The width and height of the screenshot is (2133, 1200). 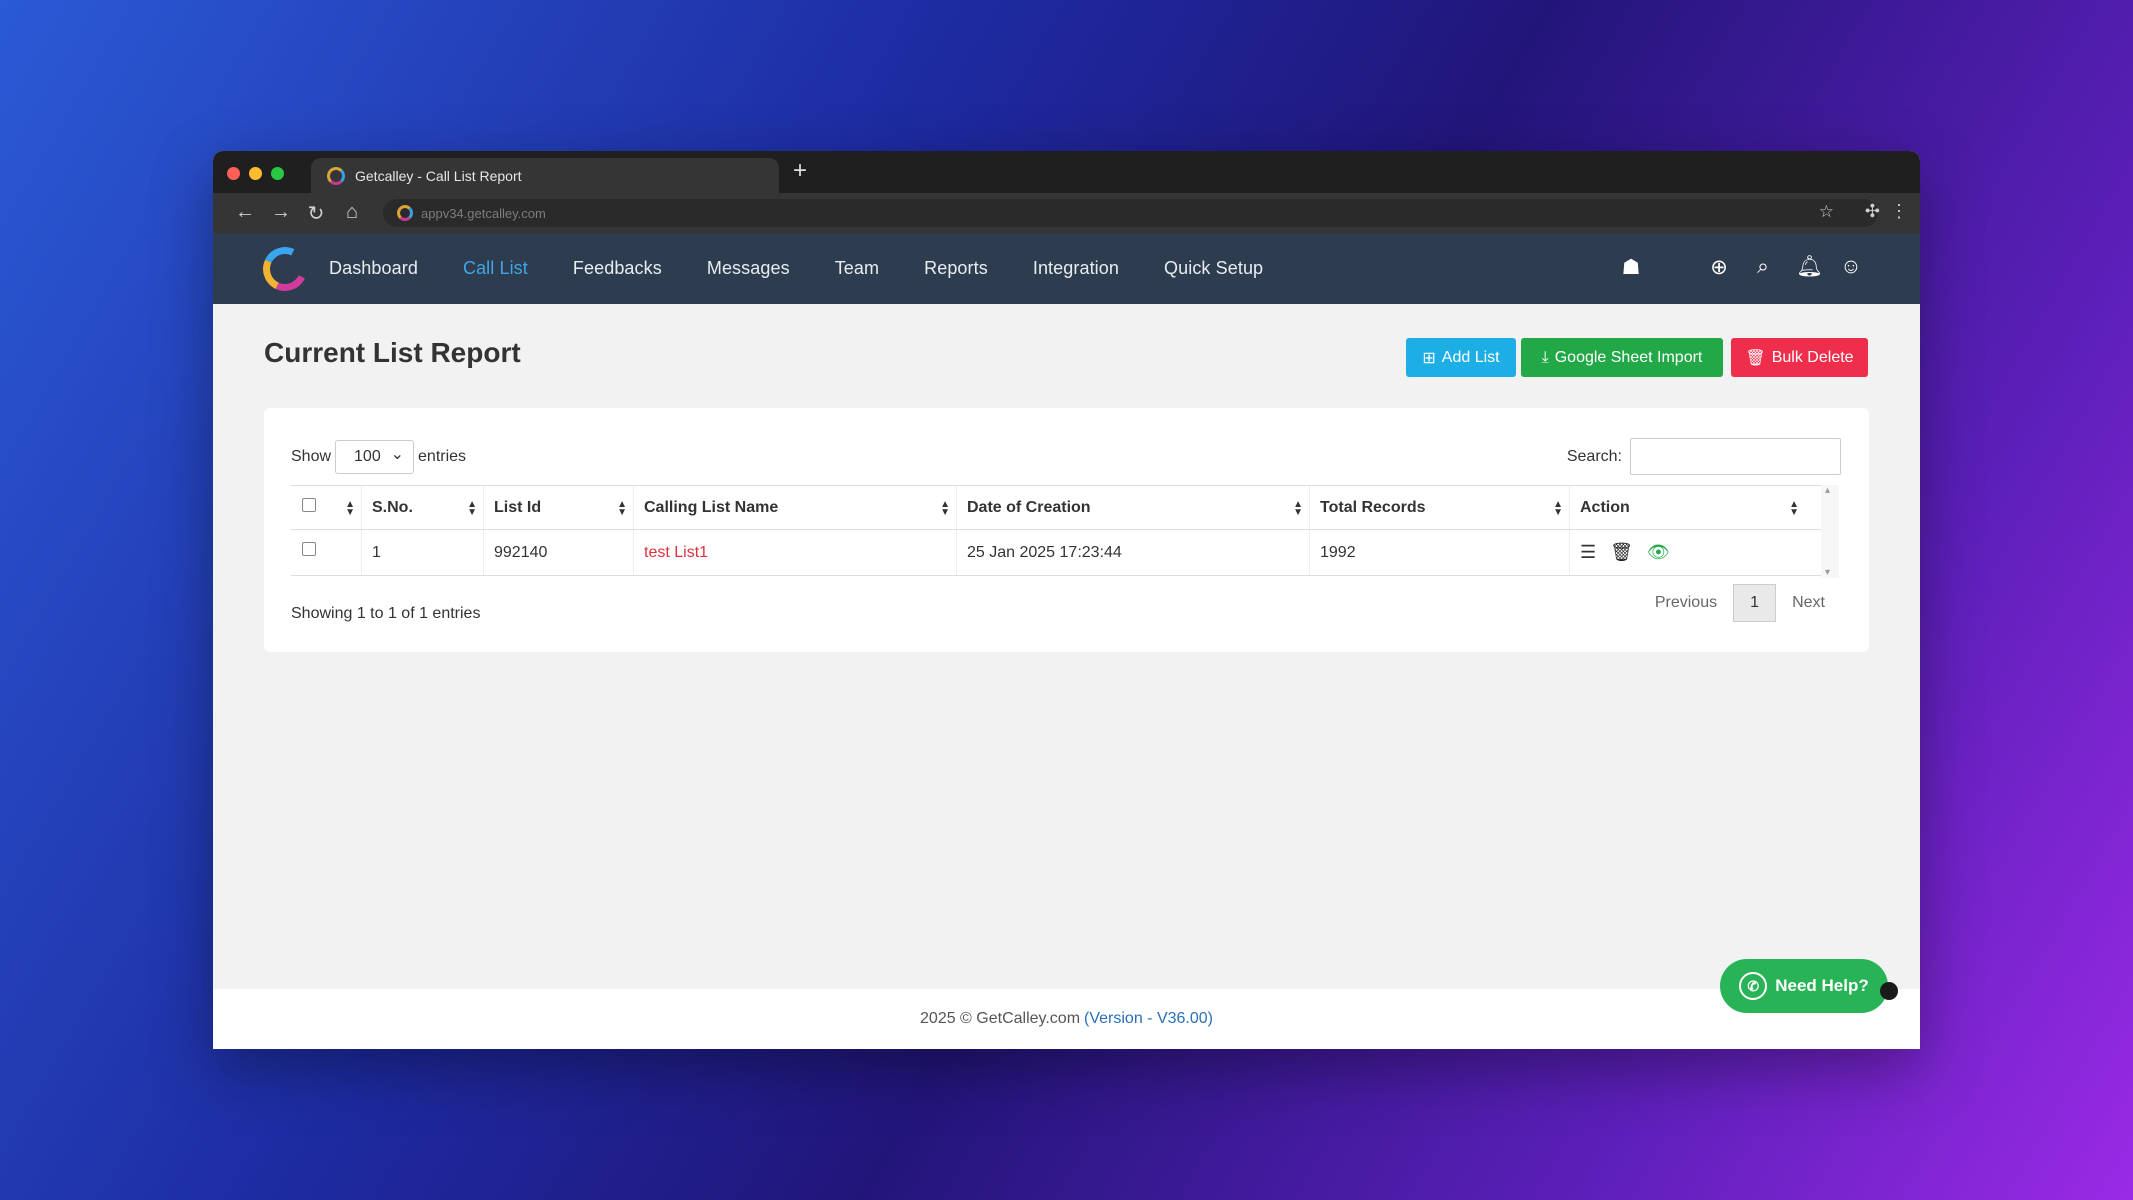 What do you see at coordinates (277, 173) in the screenshot?
I see `maximize-window-button` at bounding box center [277, 173].